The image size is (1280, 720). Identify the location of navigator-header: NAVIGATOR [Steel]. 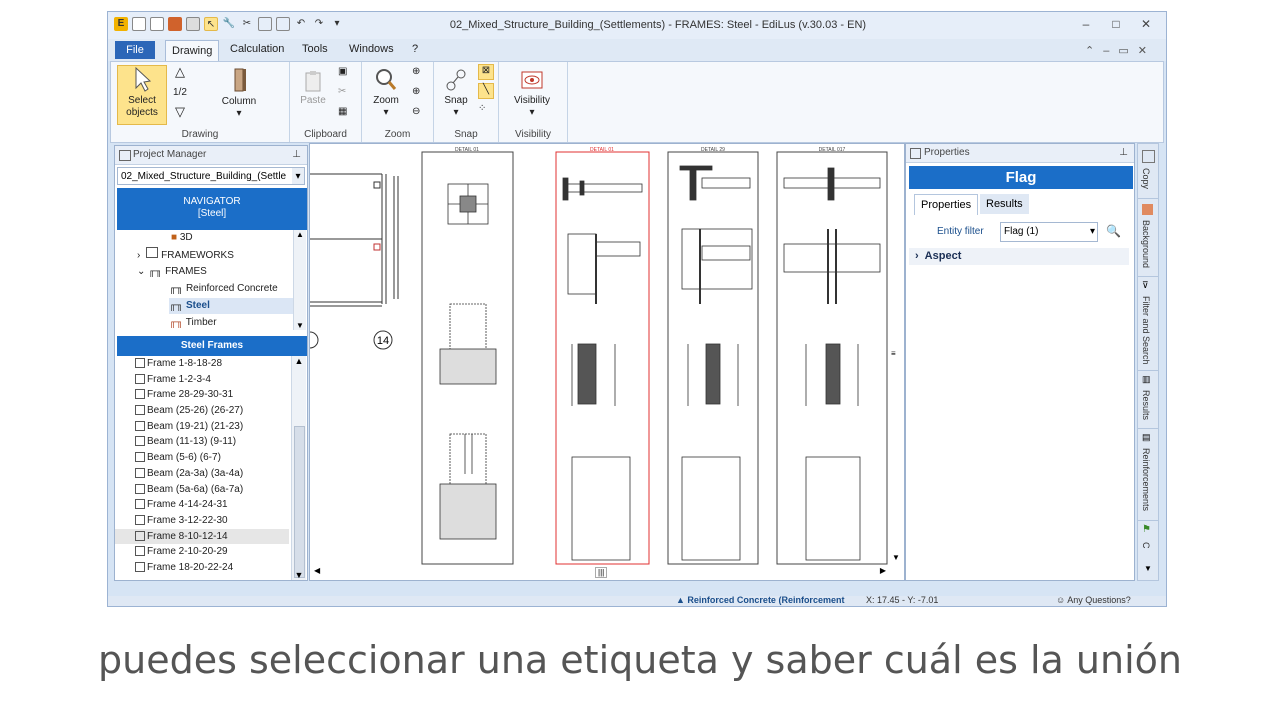
(212, 209).